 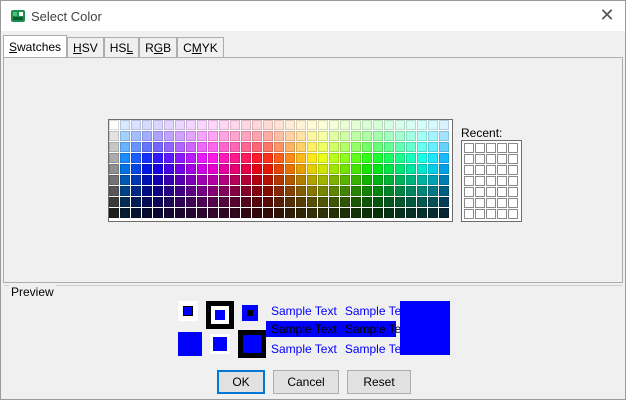 I want to click on close-button: ✕, so click(x=607, y=15).